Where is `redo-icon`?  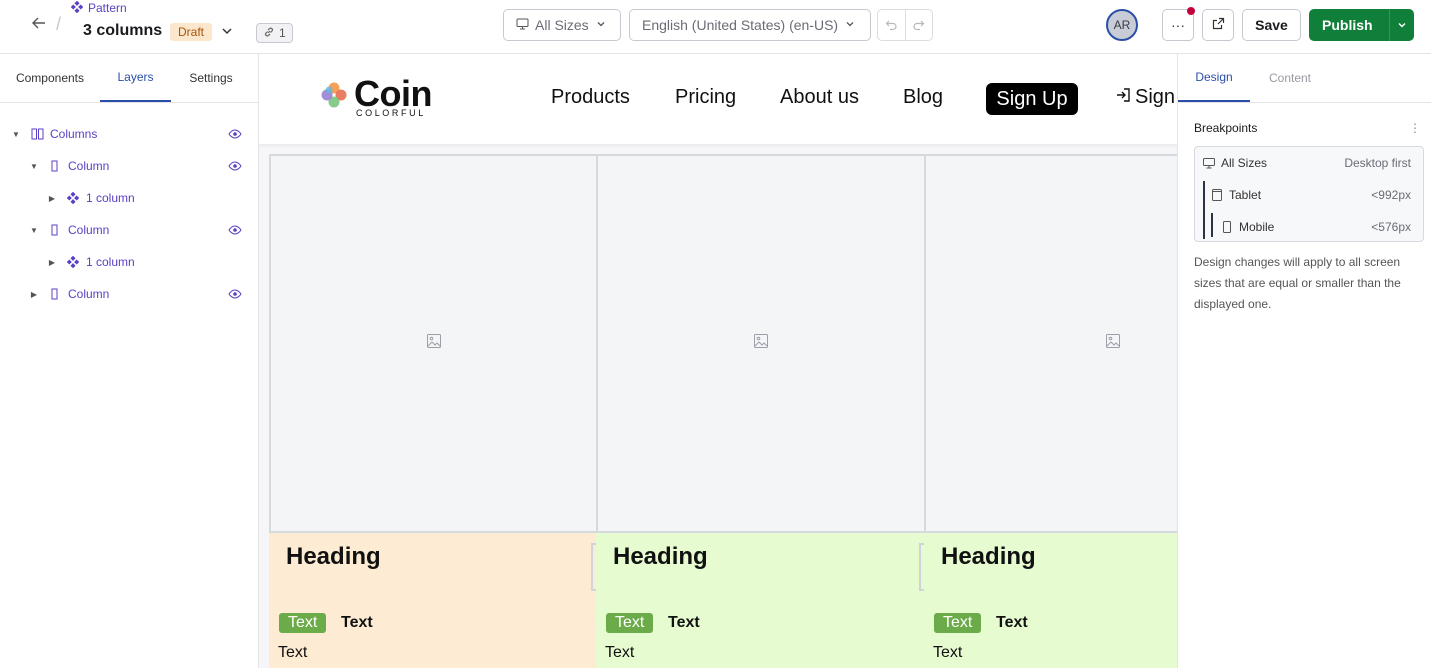
redo-icon is located at coordinates (919, 25).